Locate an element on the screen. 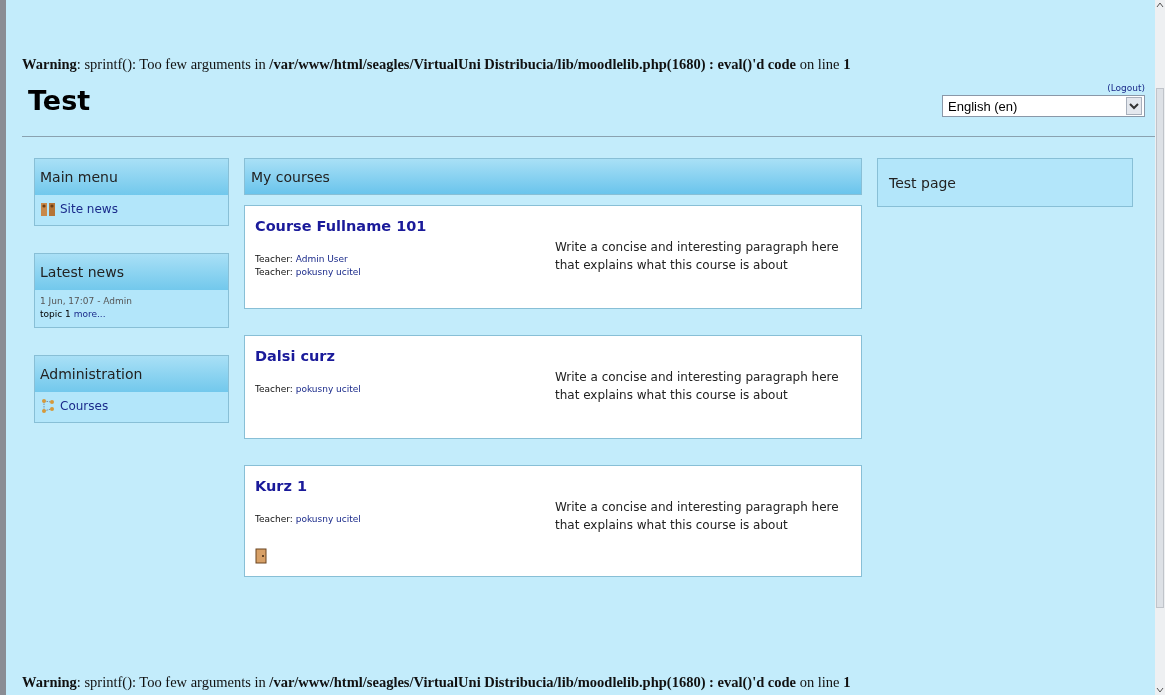 Image resolution: width=1165 pixels, height=695 pixels. menu-item: Courses is located at coordinates (131, 406).